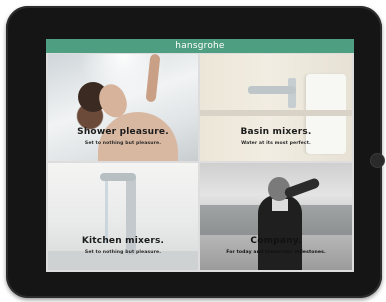 The width and height of the screenshot is (386, 302). What do you see at coordinates (302, 188) in the screenshot?
I see `man-arm-image` at bounding box center [302, 188].